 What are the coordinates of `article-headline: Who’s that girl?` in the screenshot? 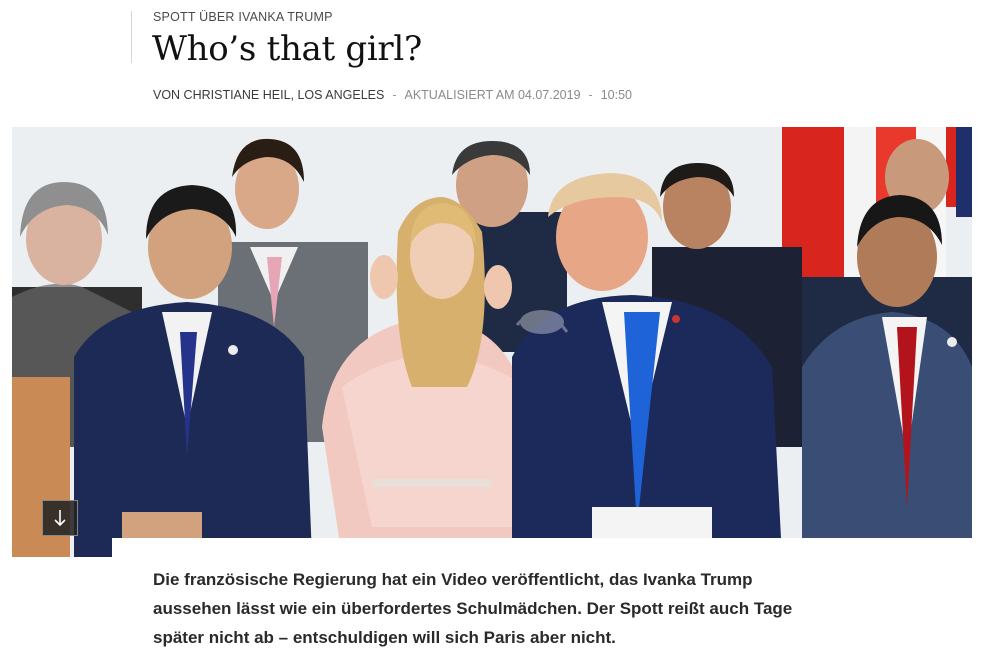 It's located at (287, 49).